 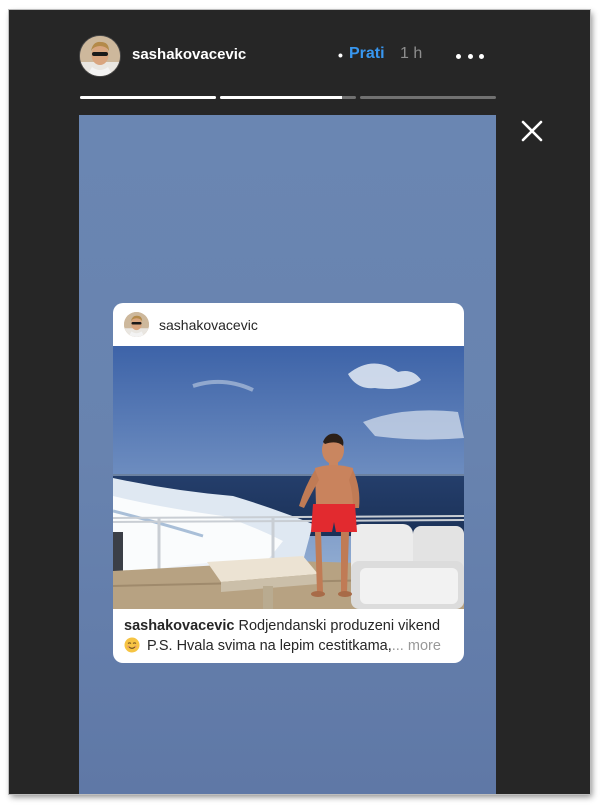 I want to click on smiling-face-icon, so click(x=132, y=645).